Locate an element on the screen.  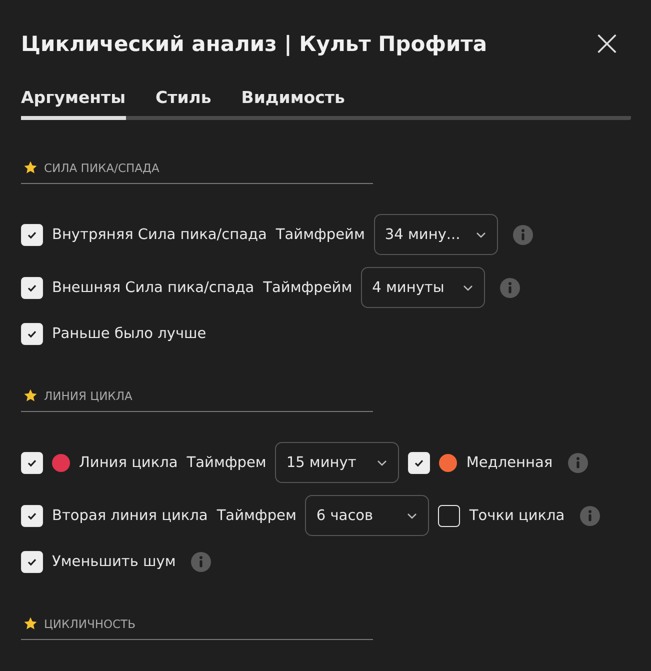
dropdown: 6 часов is located at coordinates (367, 515).